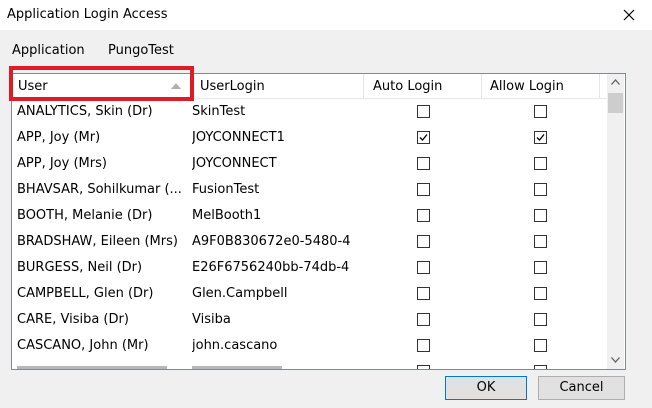 The width and height of the screenshot is (652, 408). What do you see at coordinates (309, 294) in the screenshot?
I see `table-row: CAMPBELL, Glen (Dr) Glen.Campbell` at bounding box center [309, 294].